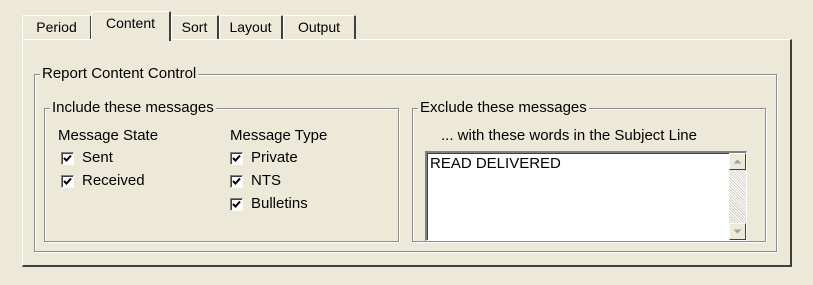  I want to click on tab-sort: Sort, so click(195, 27).